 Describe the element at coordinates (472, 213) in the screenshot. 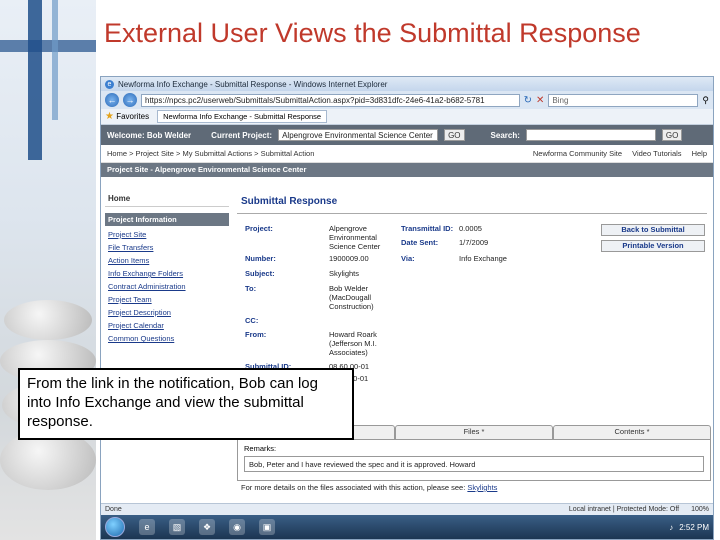

I see `divider` at that location.